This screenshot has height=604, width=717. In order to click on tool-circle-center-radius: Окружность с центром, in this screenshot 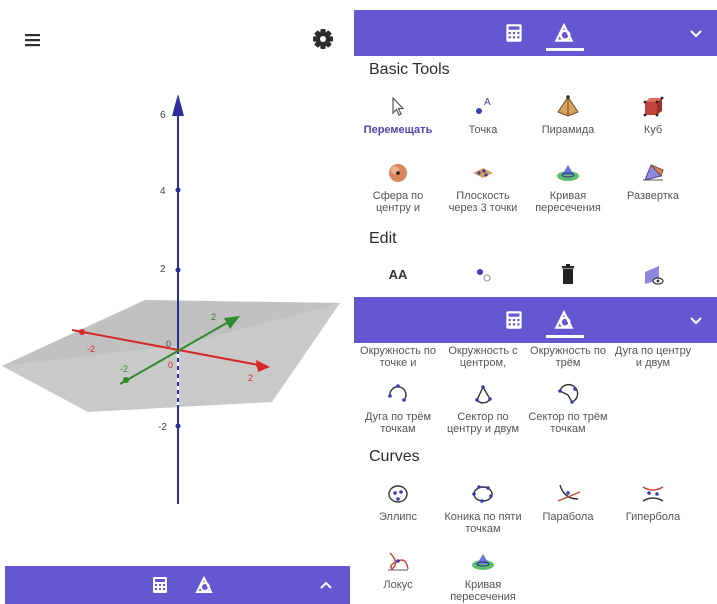, I will do `click(483, 357)`.